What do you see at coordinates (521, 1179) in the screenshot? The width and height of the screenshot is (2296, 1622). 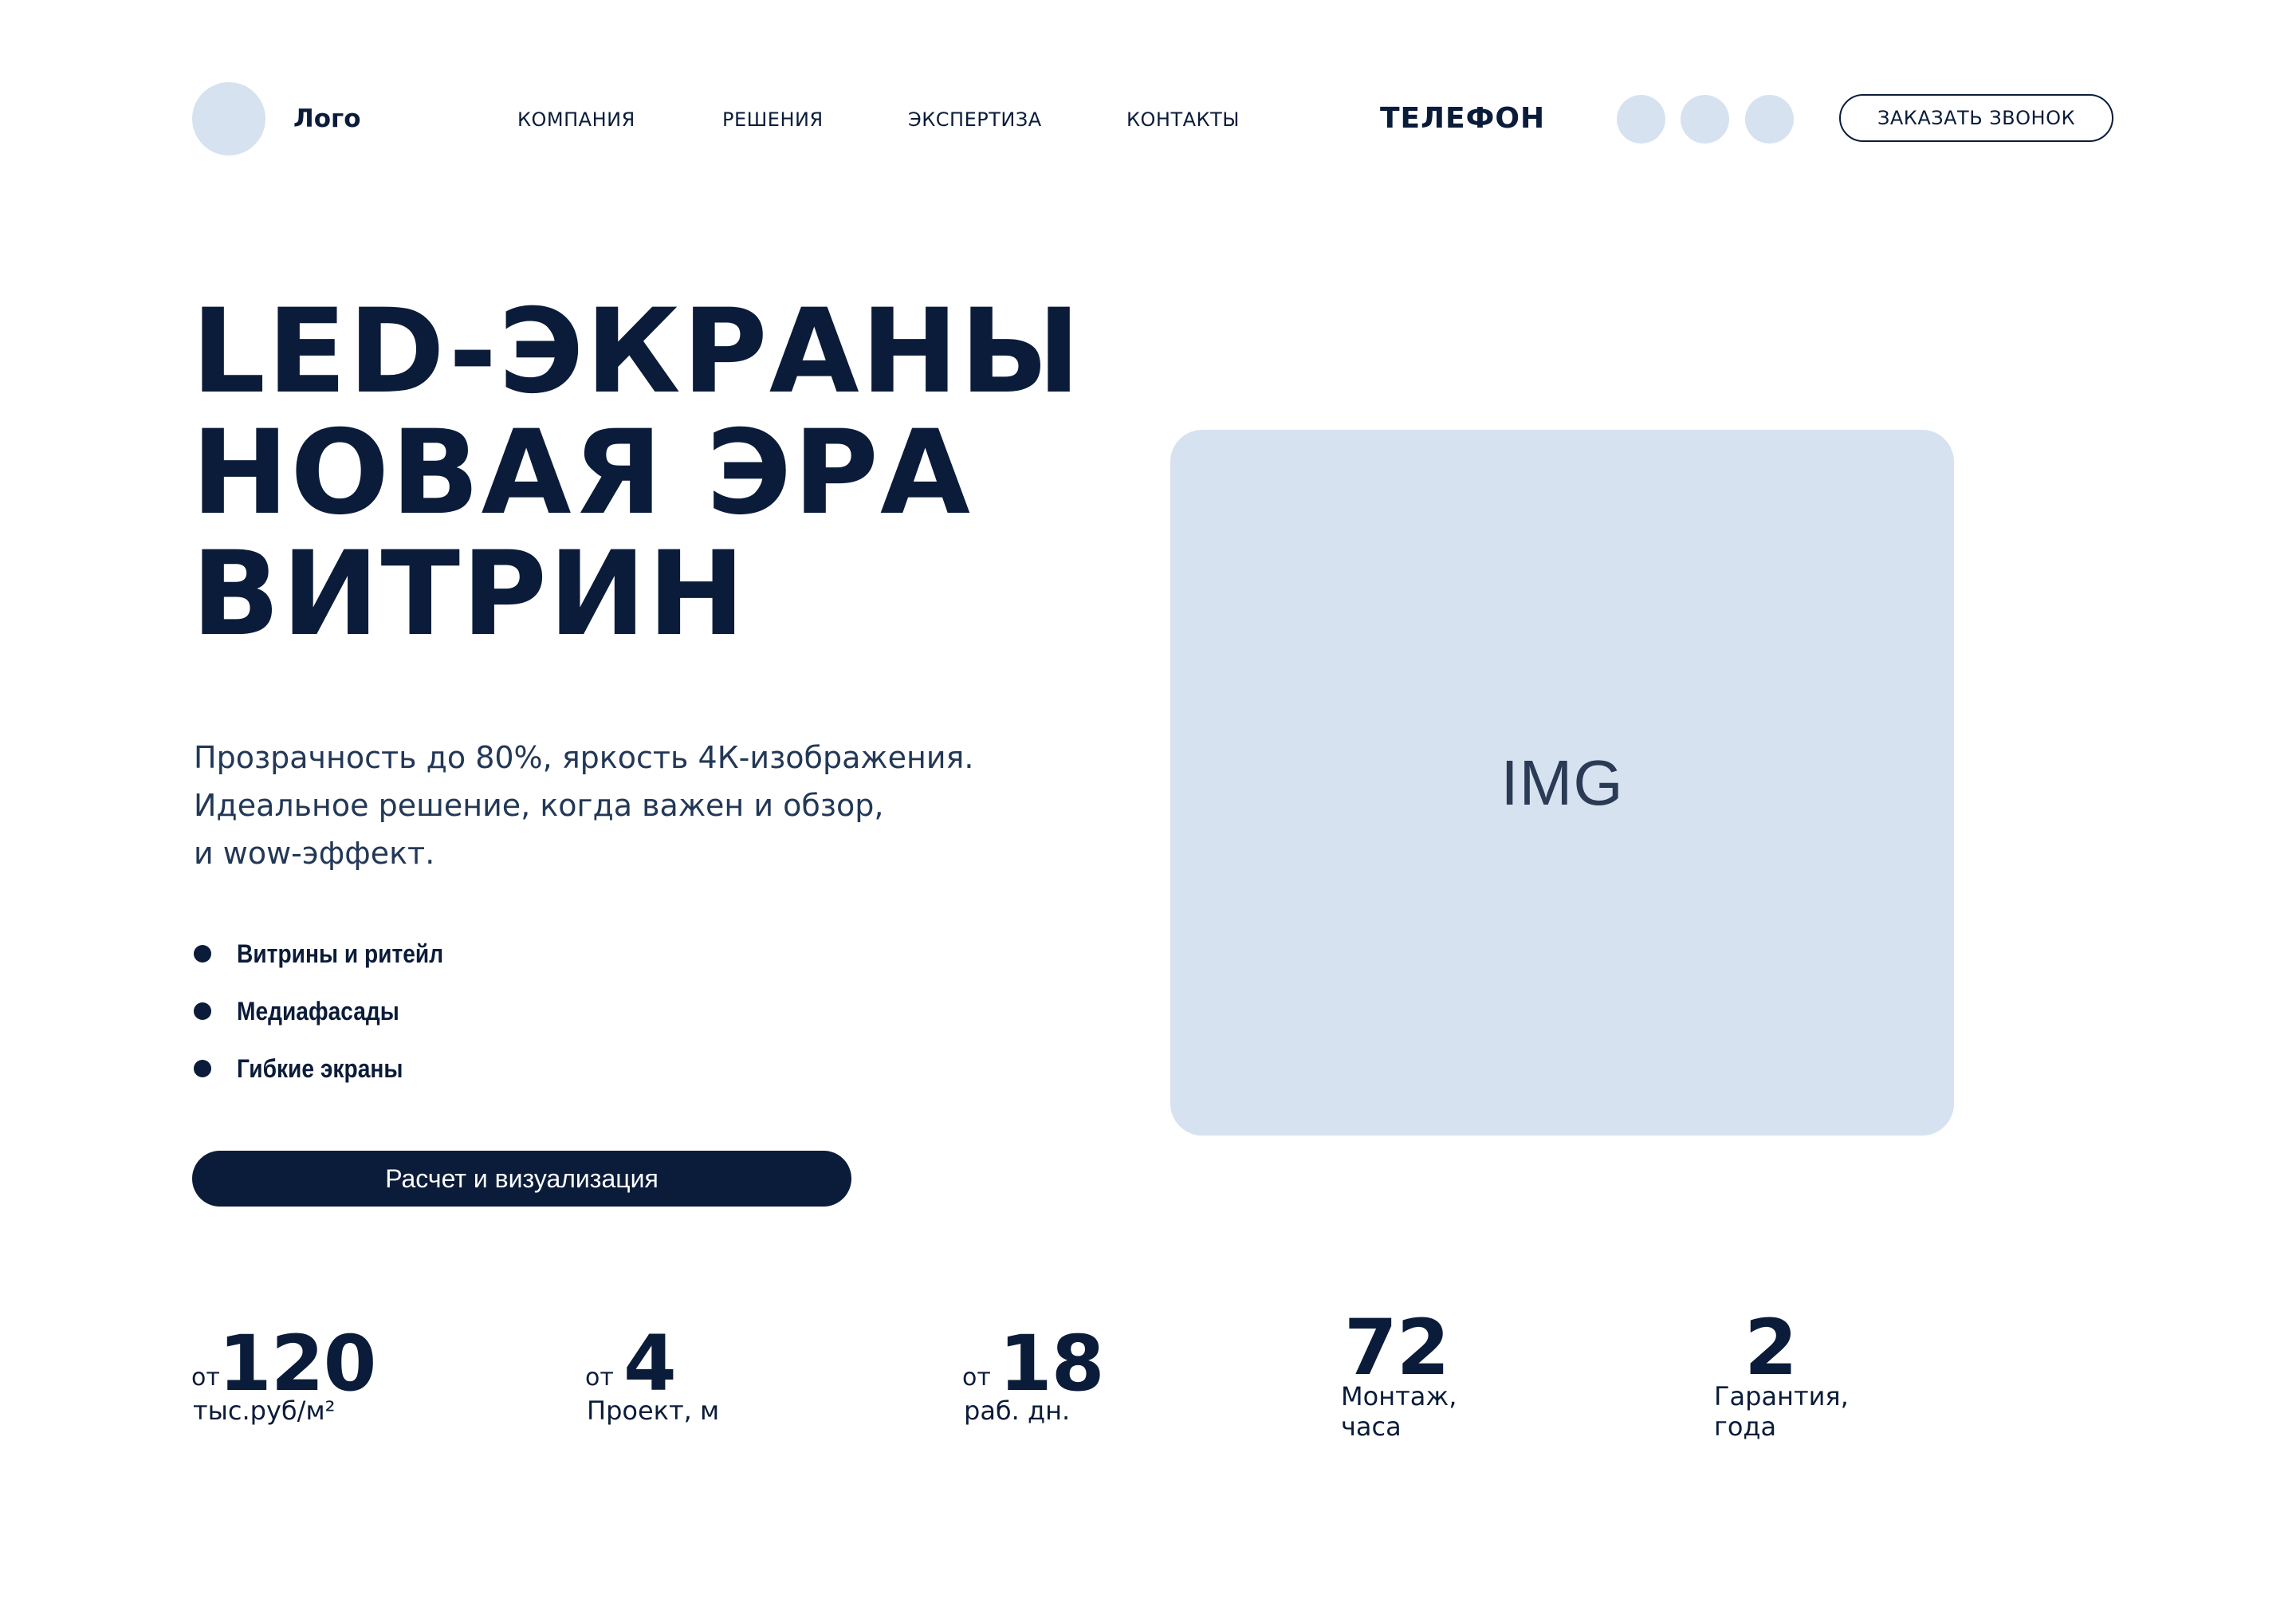 I see `calculate-visualize-button: Расчет и визуализация` at bounding box center [521, 1179].